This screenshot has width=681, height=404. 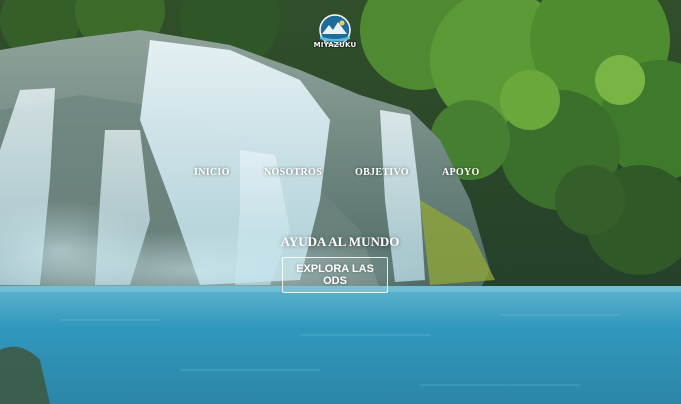 What do you see at coordinates (382, 172) in the screenshot?
I see `nav-link-objetivo: OBJETIVO` at bounding box center [382, 172].